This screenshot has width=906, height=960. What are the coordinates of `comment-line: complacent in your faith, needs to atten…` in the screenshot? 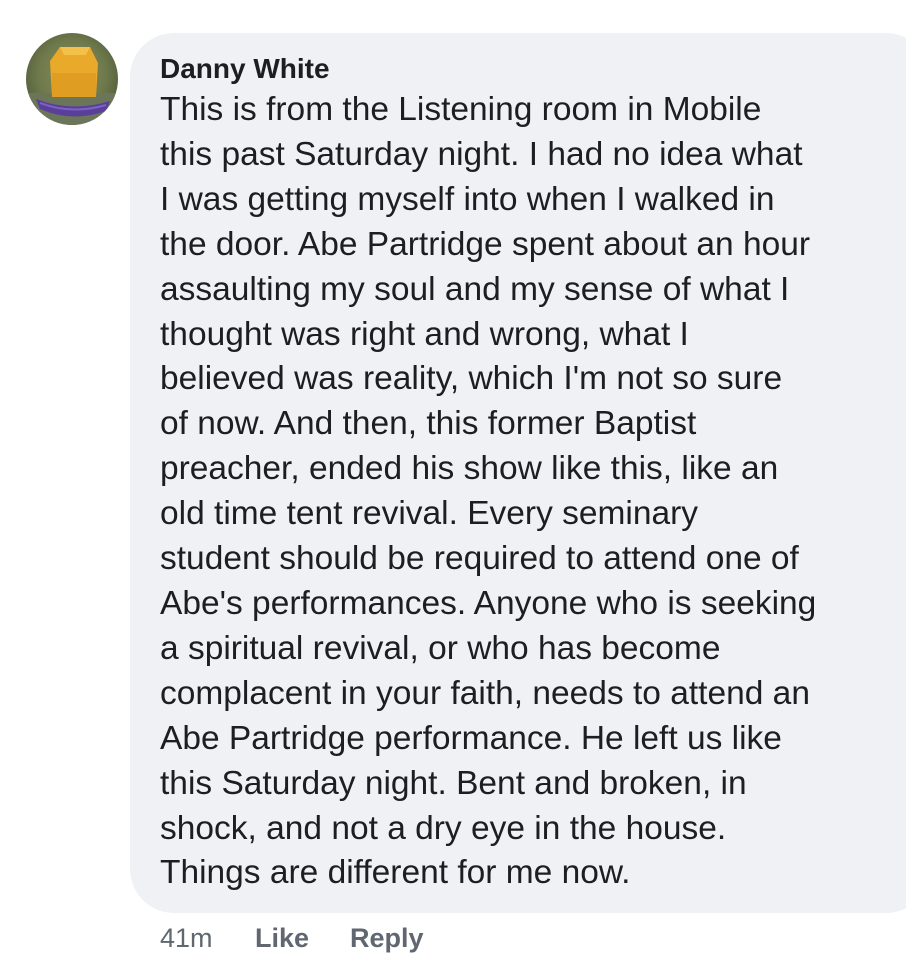 It's located at (485, 693).